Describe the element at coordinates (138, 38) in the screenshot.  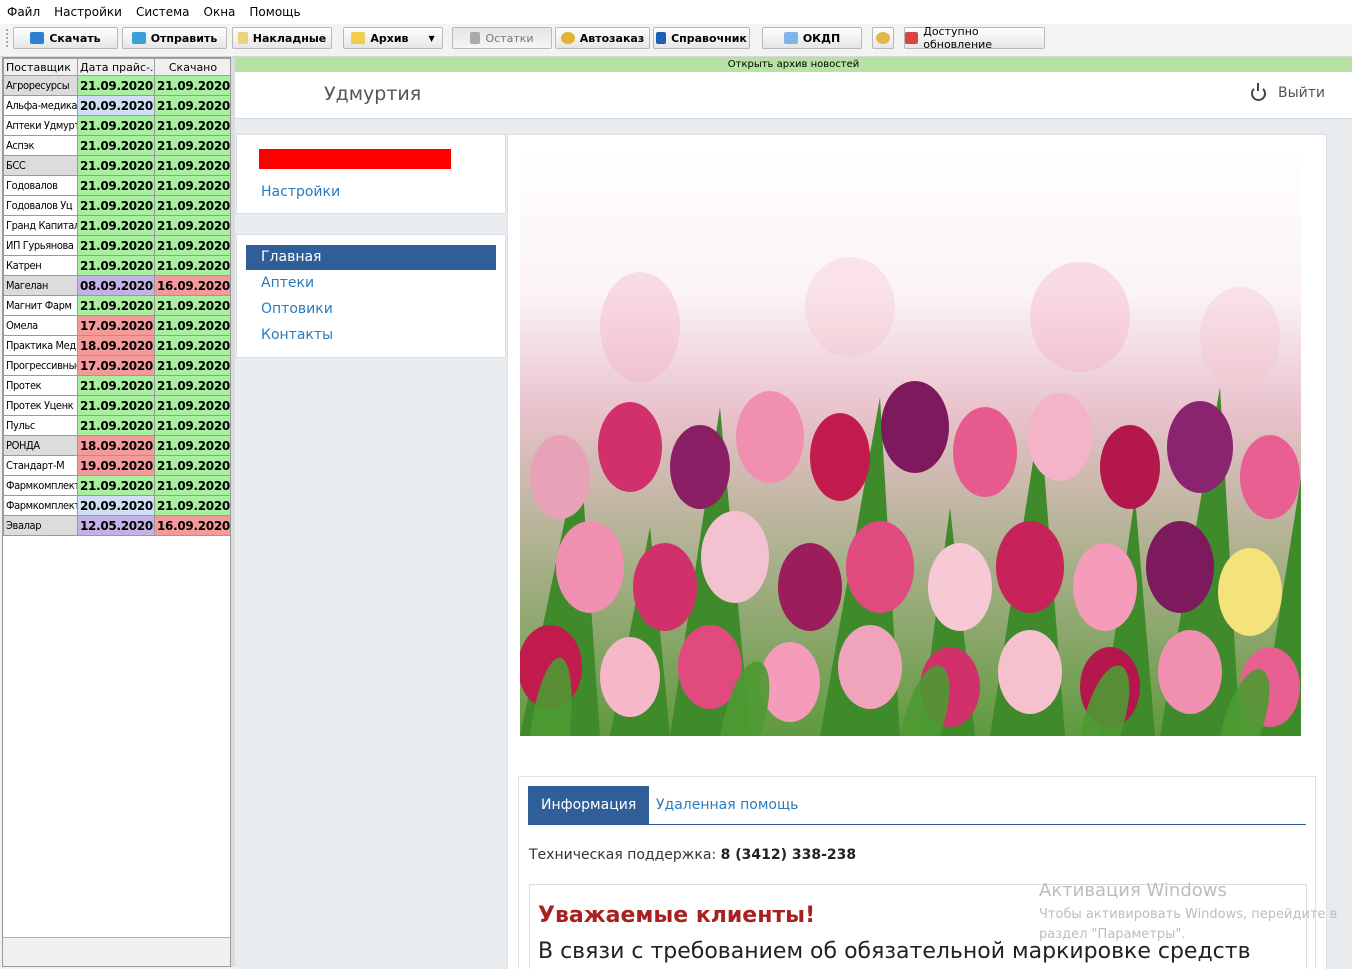
I see `send-icon` at that location.